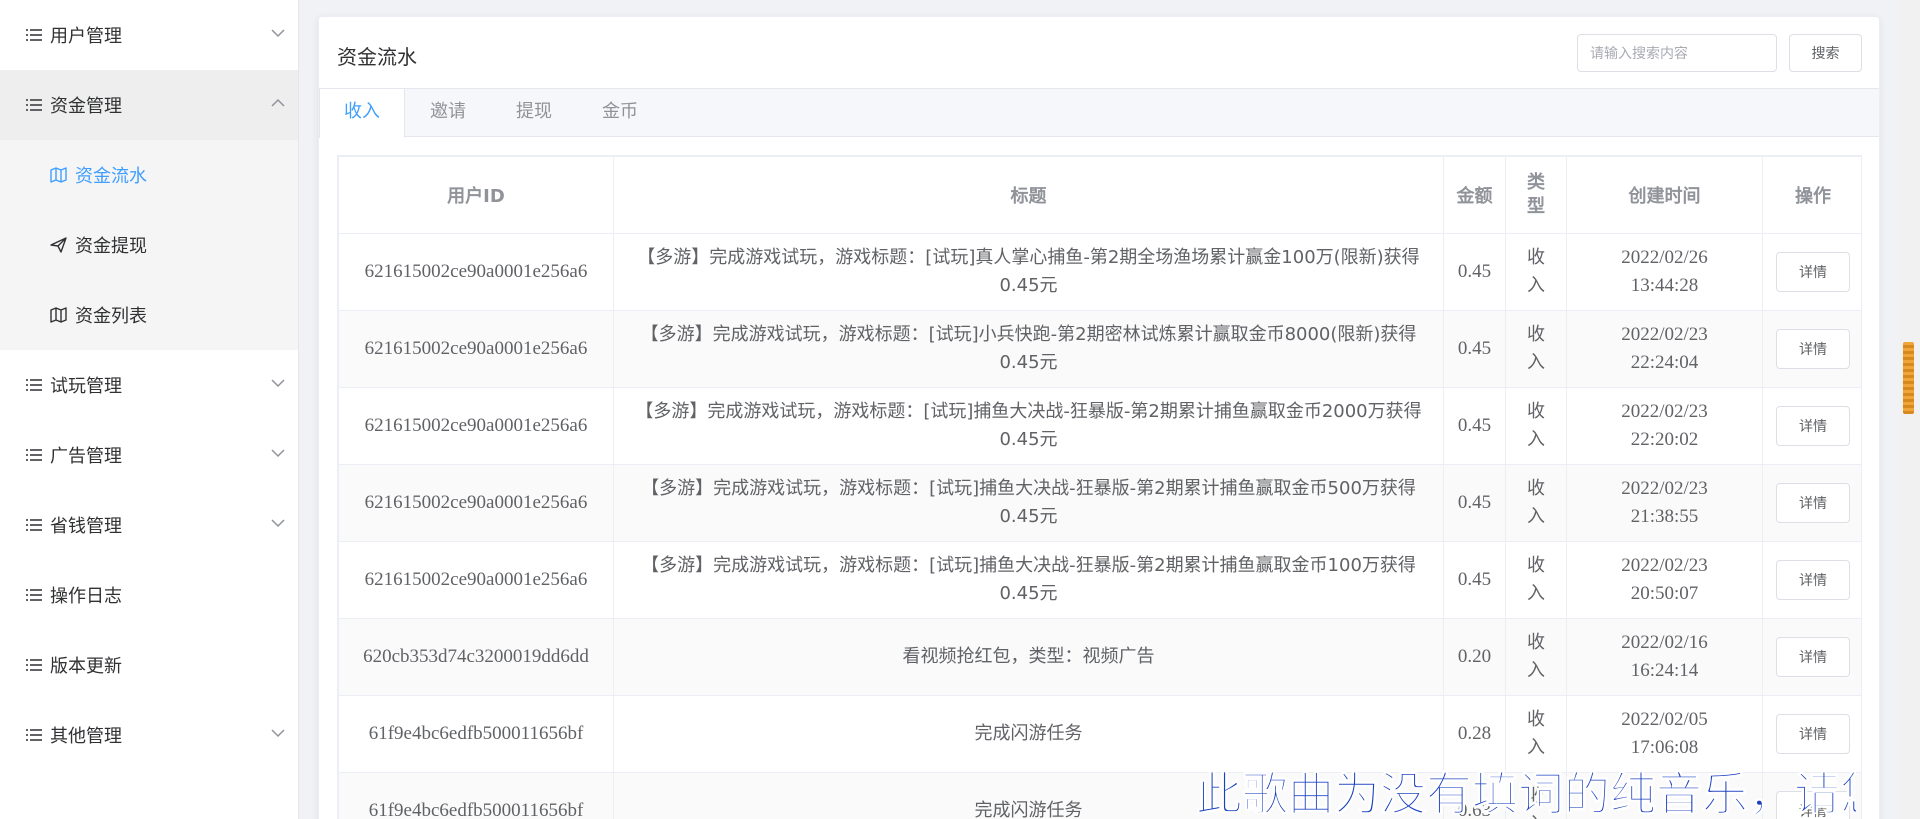 Image resolution: width=1920 pixels, height=819 pixels. Describe the element at coordinates (149, 245) in the screenshot. I see `sidebar-subitem-fund-withdraw: 资金提现` at that location.